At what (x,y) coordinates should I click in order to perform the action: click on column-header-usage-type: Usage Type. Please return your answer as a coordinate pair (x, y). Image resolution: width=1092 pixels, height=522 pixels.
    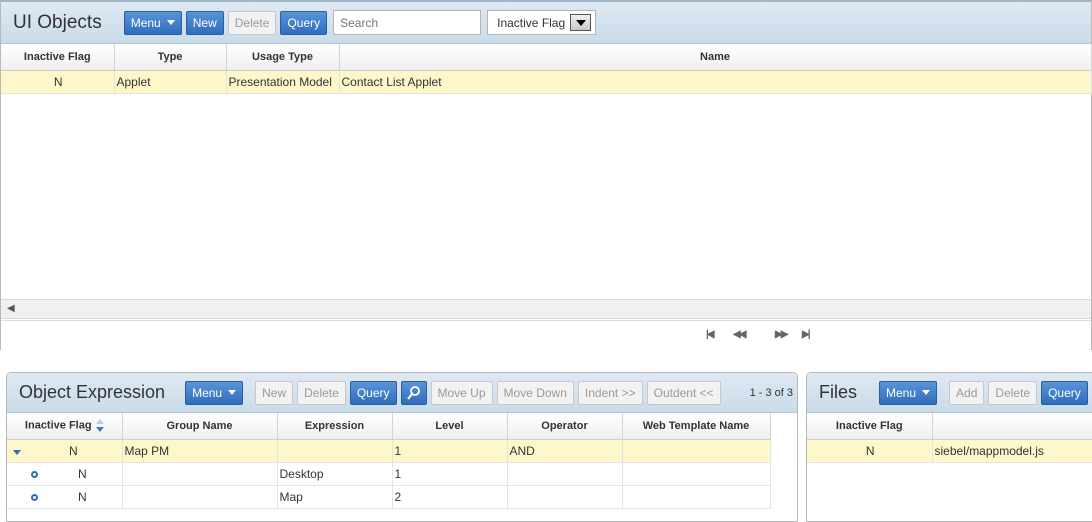
    Looking at the image, I should click on (283, 57).